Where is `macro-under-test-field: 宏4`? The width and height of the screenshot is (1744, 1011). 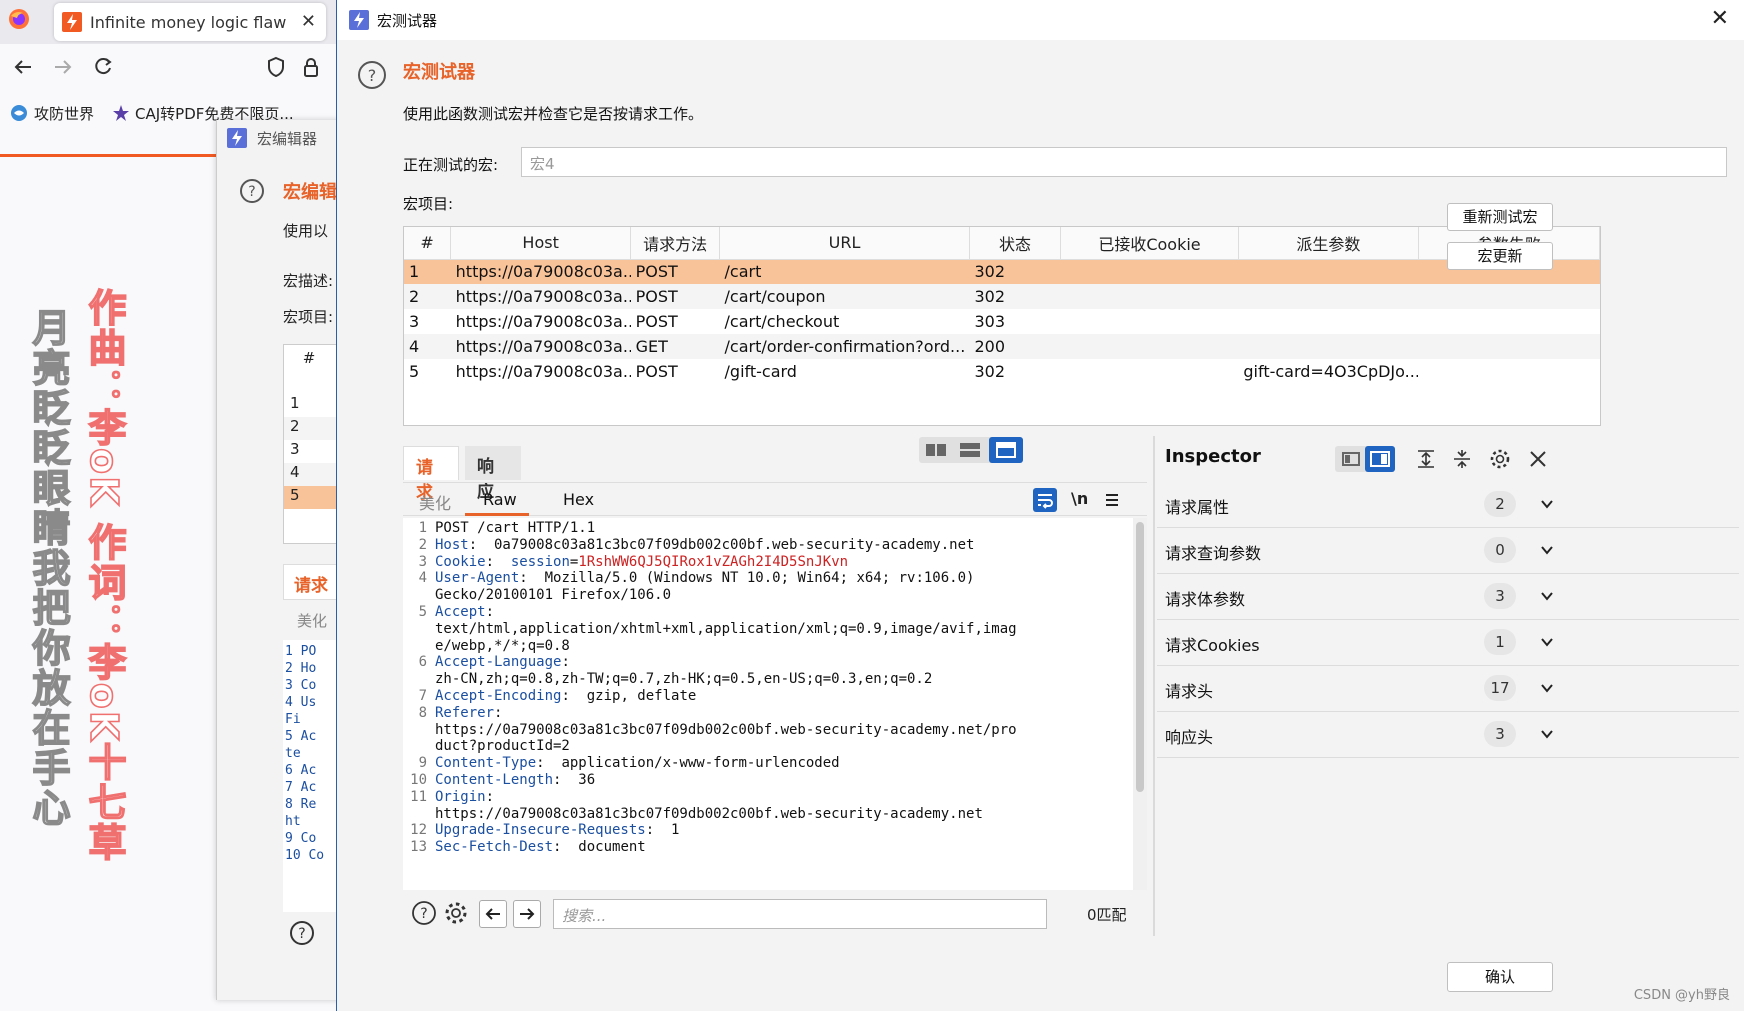 macro-under-test-field: 宏4 is located at coordinates (1124, 162).